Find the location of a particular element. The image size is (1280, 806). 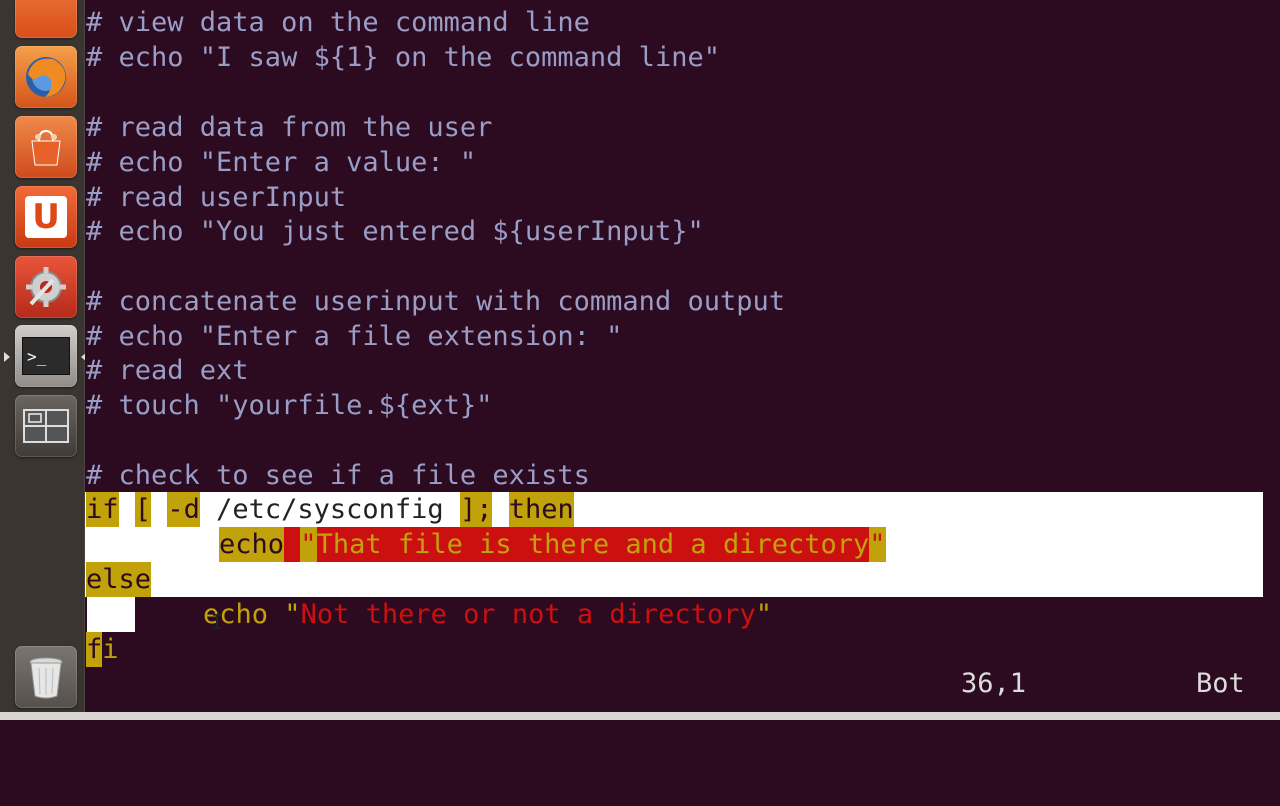

code-line: # read ext is located at coordinates (167, 370).